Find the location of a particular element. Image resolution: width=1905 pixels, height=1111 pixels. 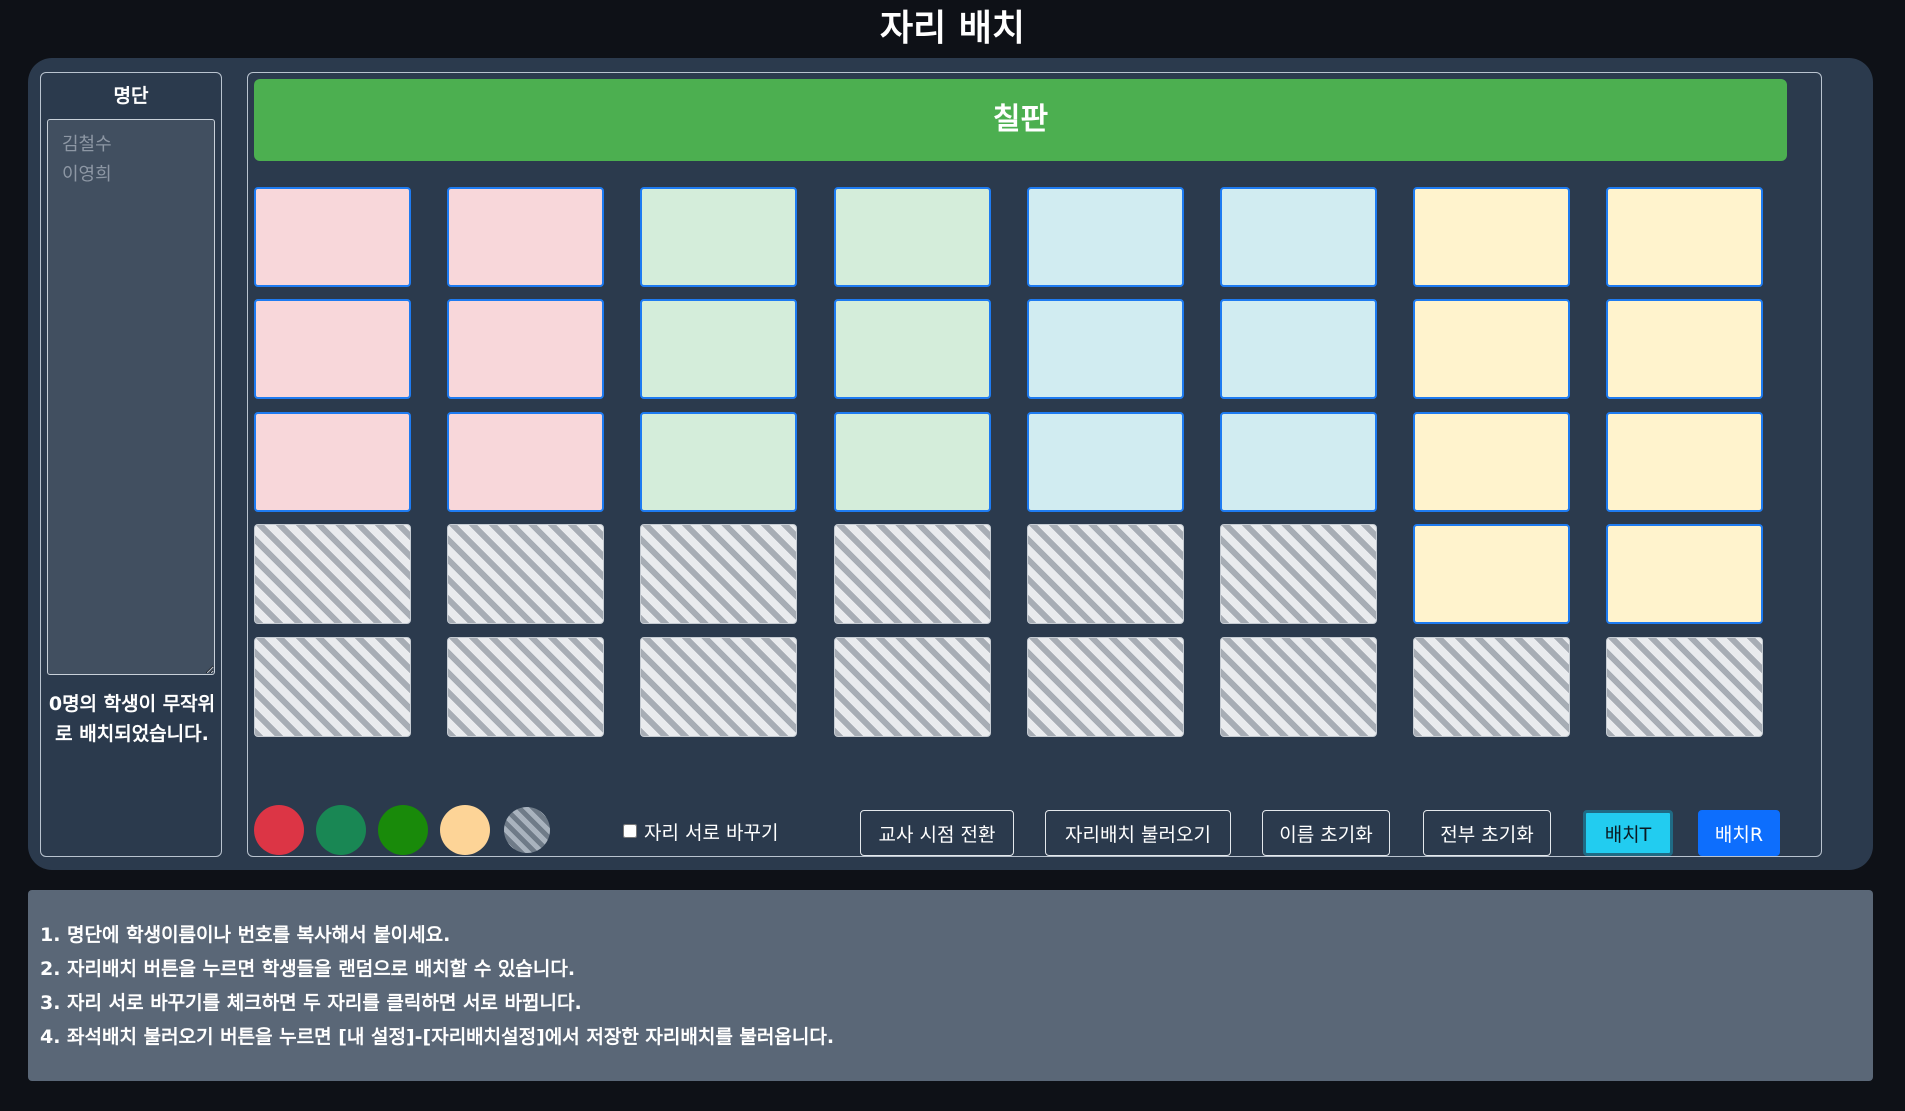

swap-toggle: 자리 서로 바꾸기 is located at coordinates (700, 831).